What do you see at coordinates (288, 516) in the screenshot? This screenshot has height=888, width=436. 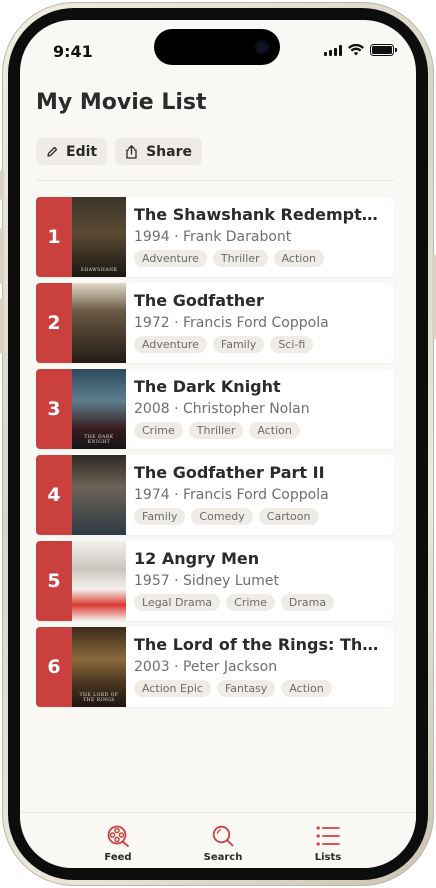 I see `genre-tag: Cartoon` at bounding box center [288, 516].